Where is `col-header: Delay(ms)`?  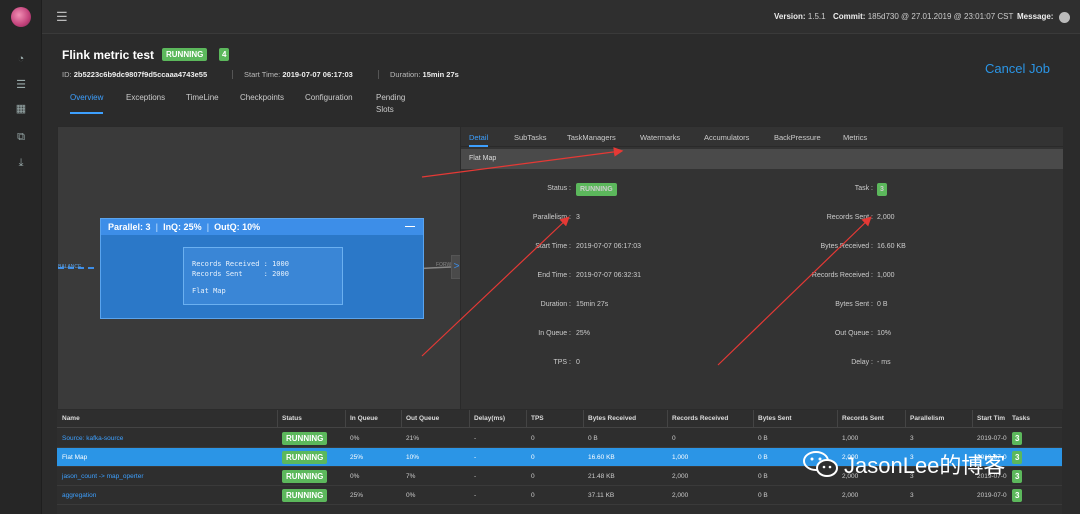
col-header: Delay(ms) is located at coordinates (489, 418).